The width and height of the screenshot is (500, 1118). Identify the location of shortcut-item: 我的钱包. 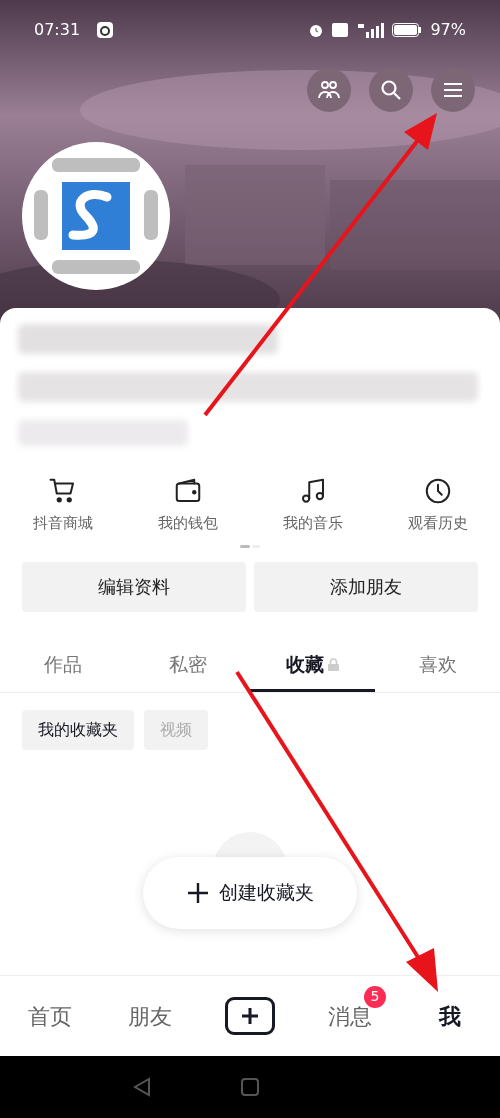
(187, 505).